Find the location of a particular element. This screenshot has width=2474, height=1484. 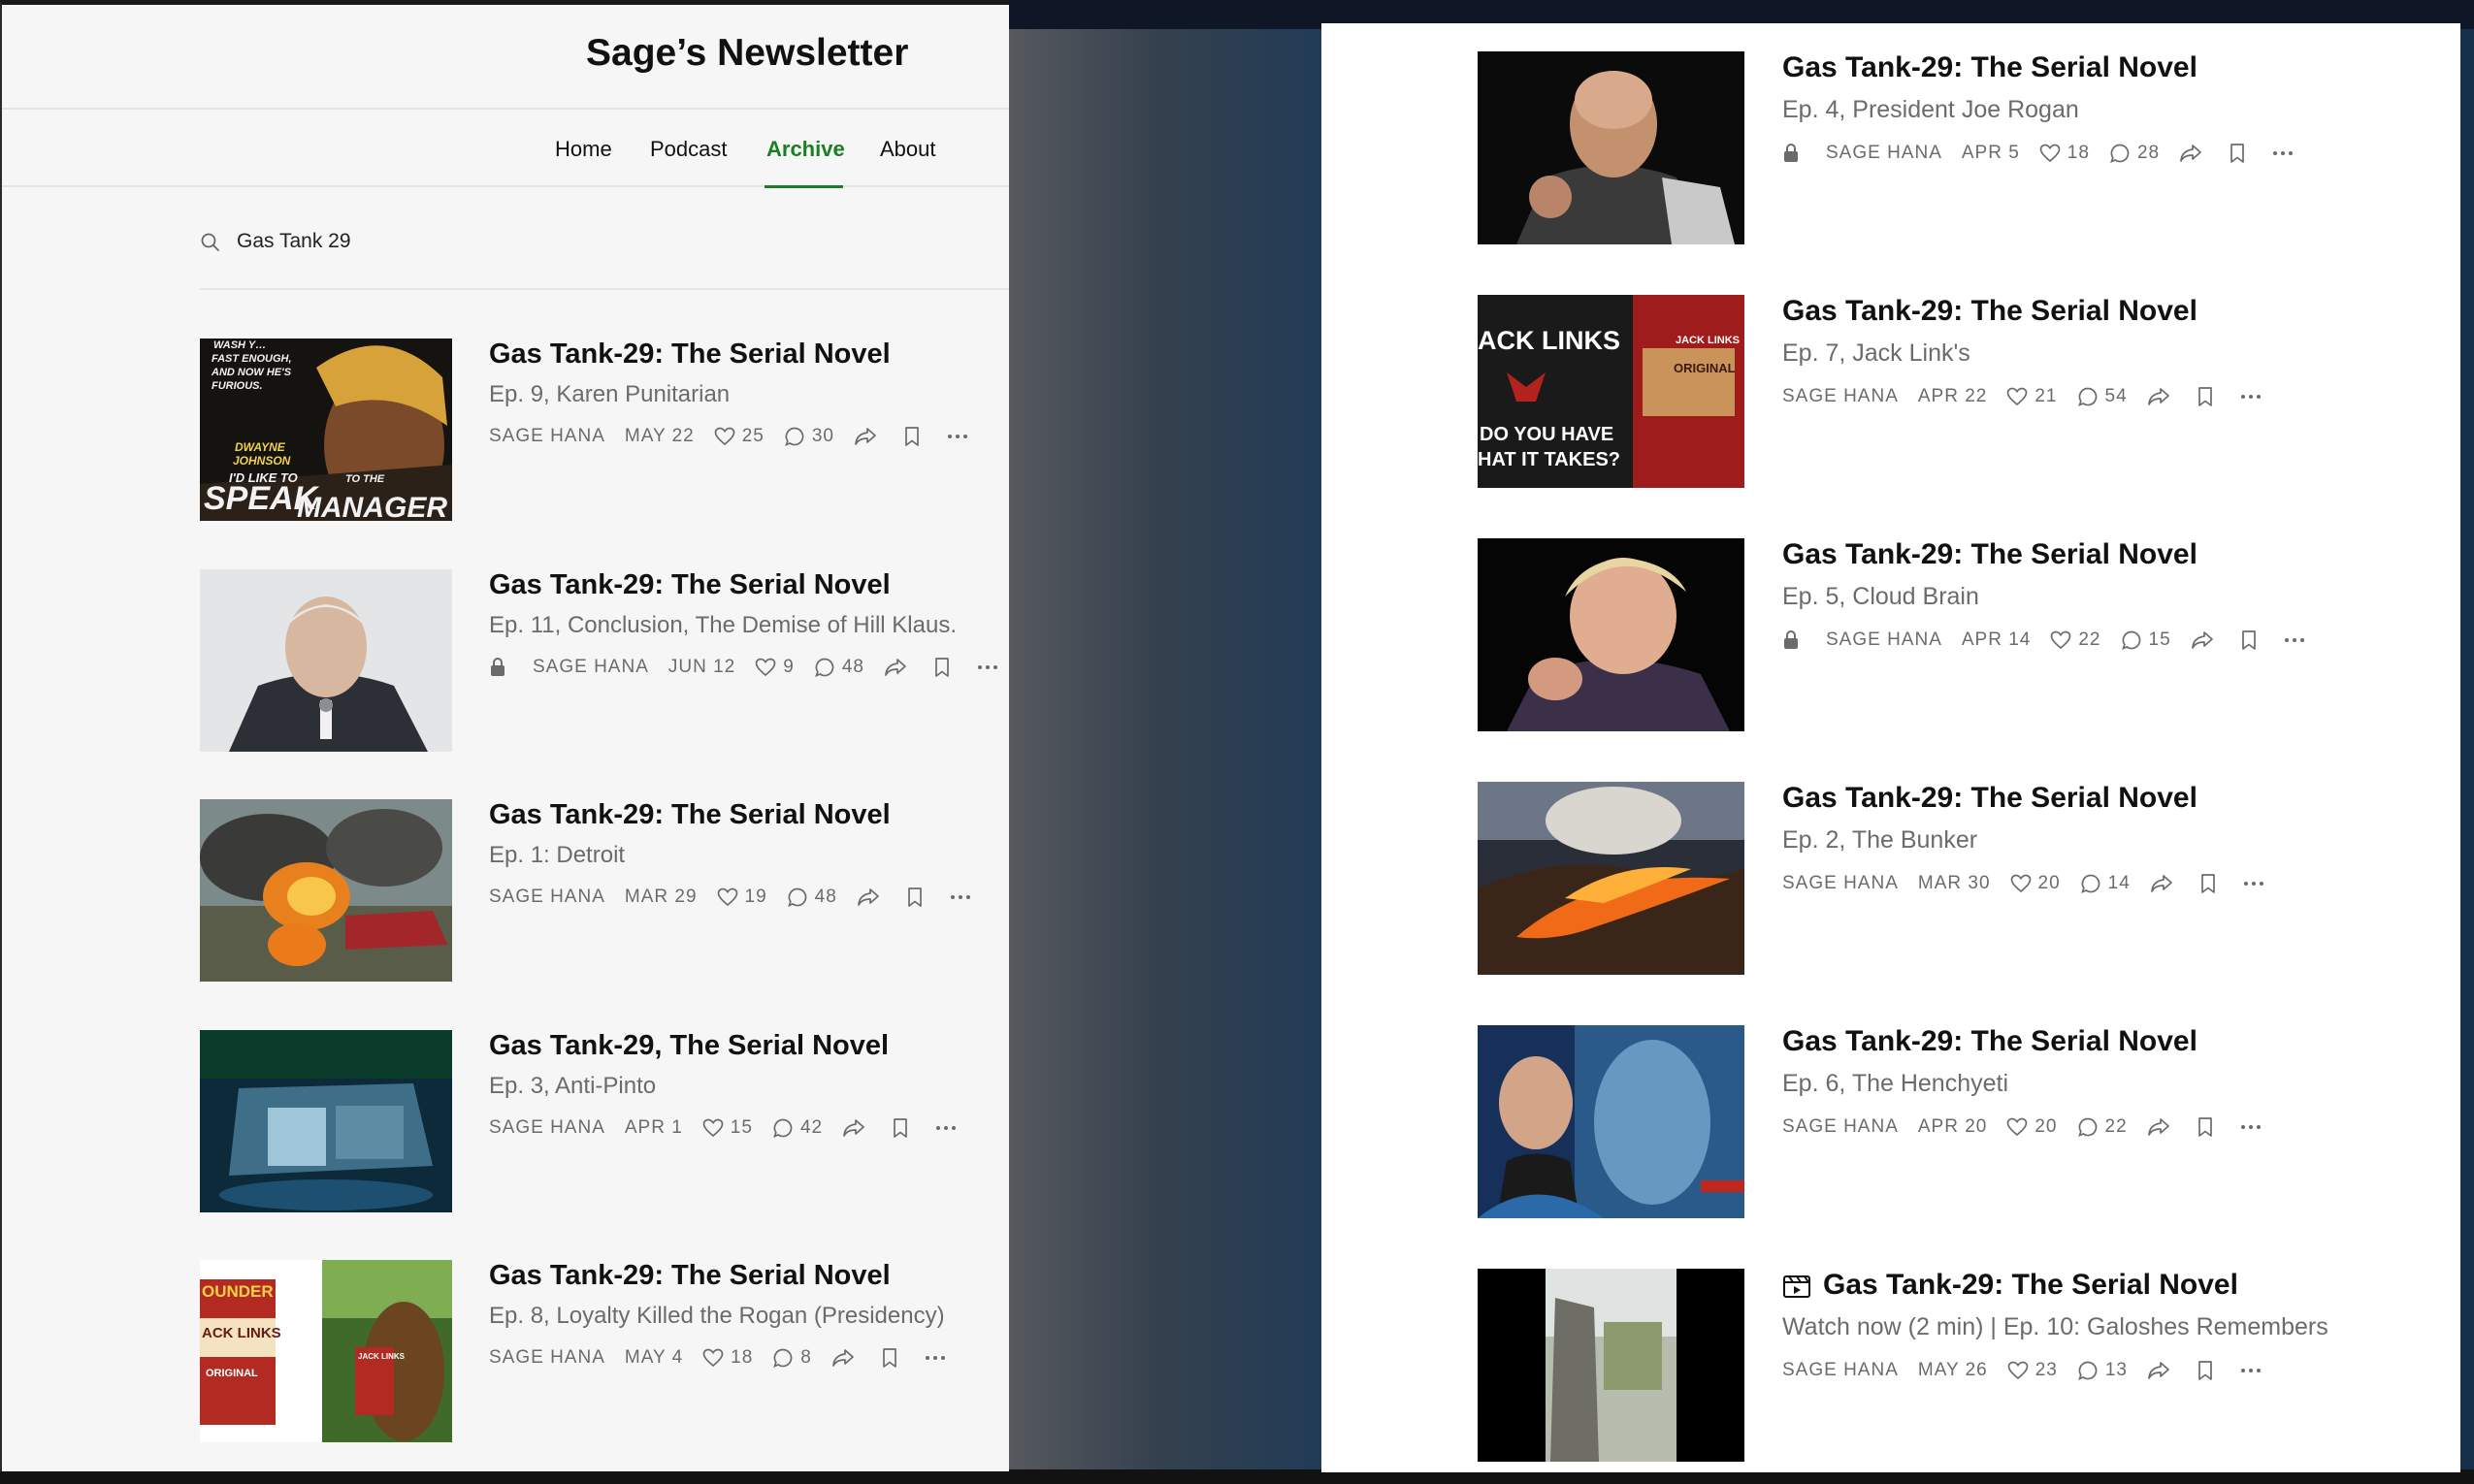

like-button: 25 is located at coordinates (739, 436).